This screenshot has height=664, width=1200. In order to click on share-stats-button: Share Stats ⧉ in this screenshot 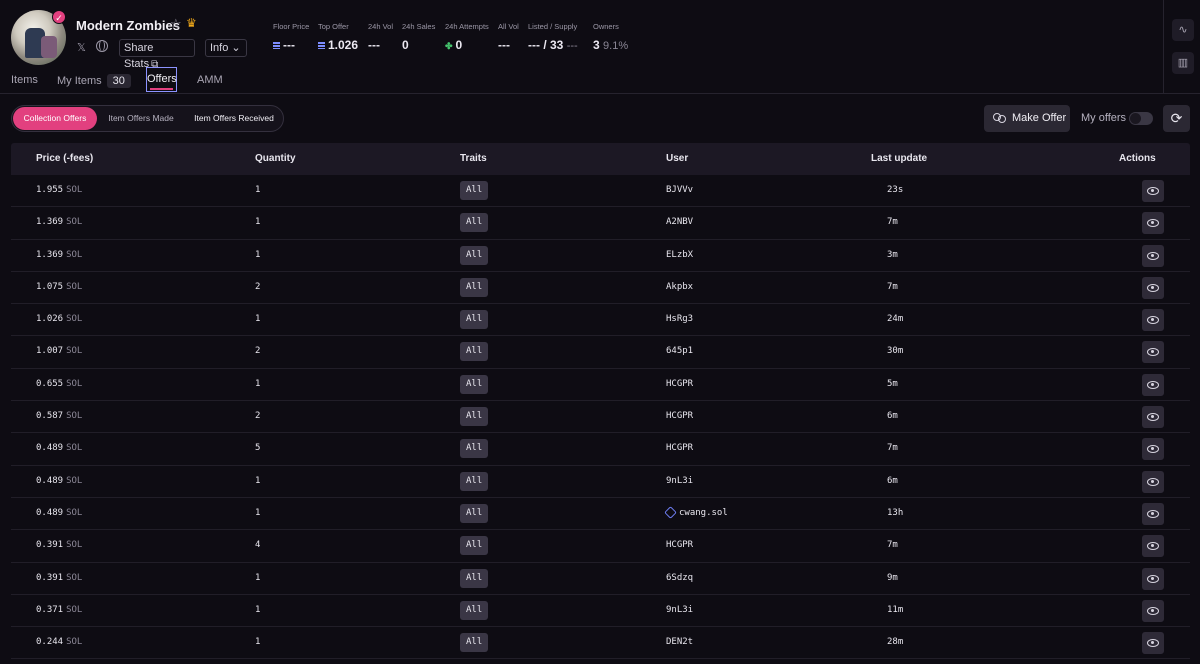, I will do `click(157, 54)`.